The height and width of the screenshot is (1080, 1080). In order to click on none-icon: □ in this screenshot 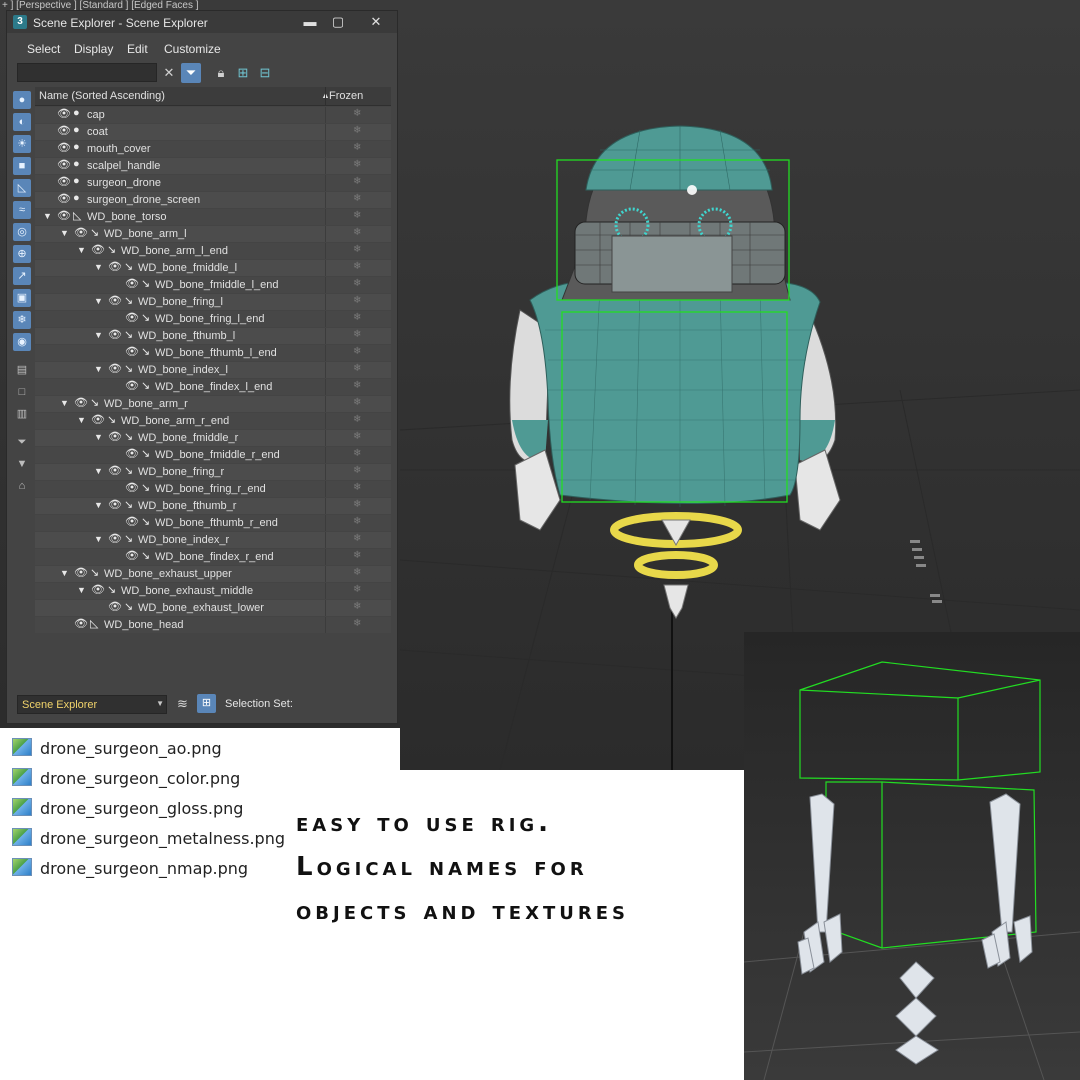, I will do `click(22, 392)`.